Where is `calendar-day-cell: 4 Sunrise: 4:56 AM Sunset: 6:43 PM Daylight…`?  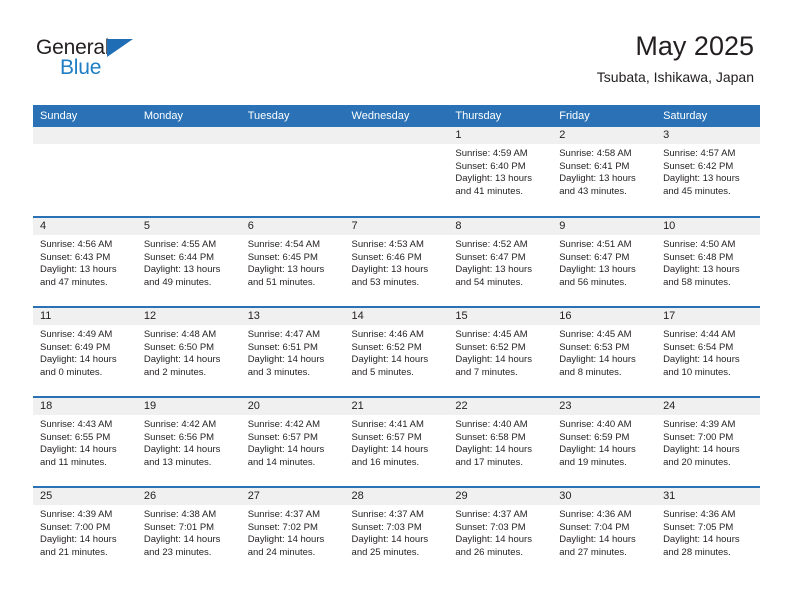 calendar-day-cell: 4 Sunrise: 4:56 AM Sunset: 6:43 PM Daylight… is located at coordinates (85, 261).